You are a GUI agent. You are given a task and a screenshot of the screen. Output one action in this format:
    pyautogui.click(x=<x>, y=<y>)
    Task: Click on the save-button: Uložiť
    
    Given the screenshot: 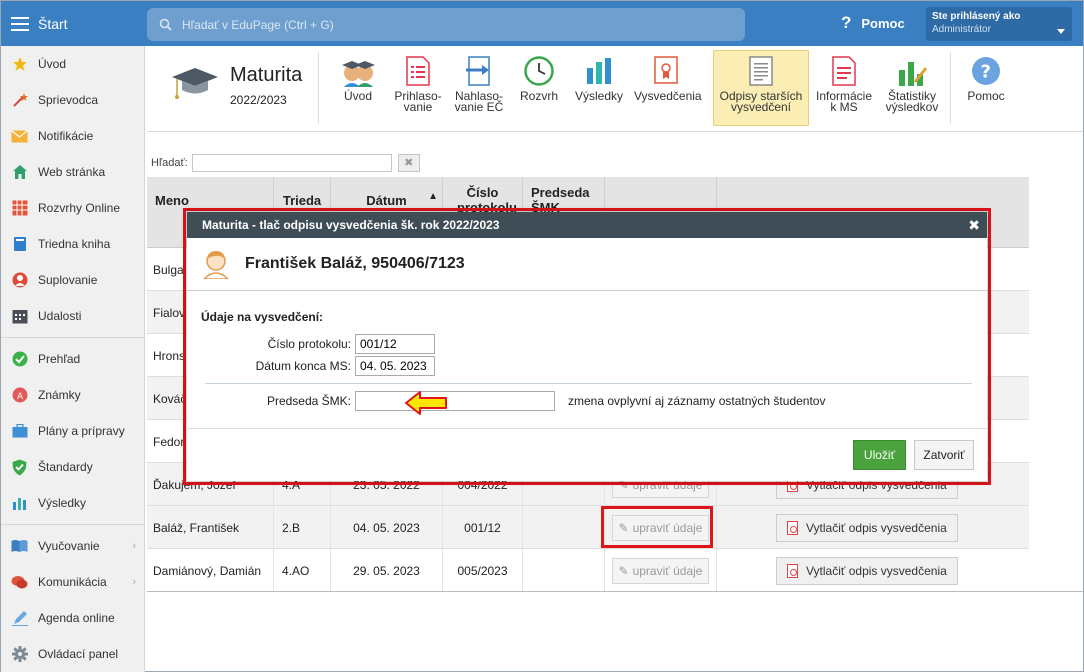 What is the action you would take?
    pyautogui.click(x=879, y=455)
    